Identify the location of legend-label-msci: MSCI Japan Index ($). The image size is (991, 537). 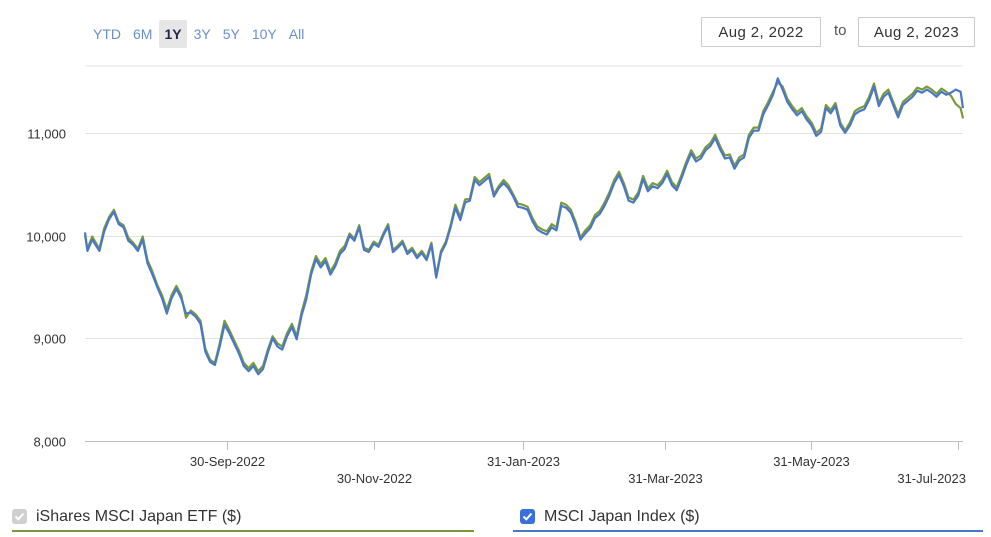
(622, 516).